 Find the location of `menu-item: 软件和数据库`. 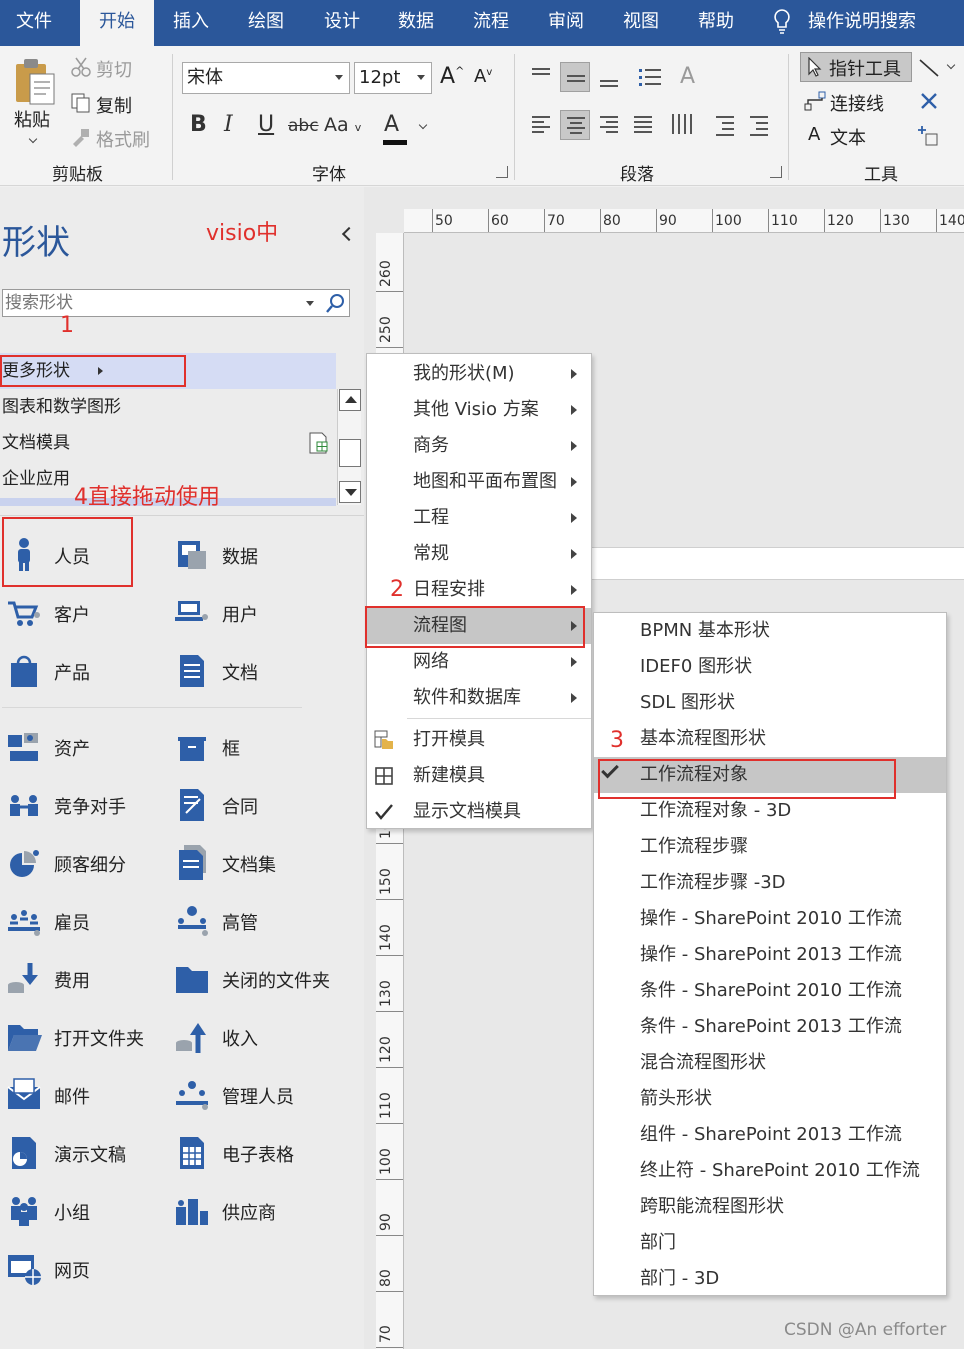

menu-item: 软件和数据库 is located at coordinates (479, 698).